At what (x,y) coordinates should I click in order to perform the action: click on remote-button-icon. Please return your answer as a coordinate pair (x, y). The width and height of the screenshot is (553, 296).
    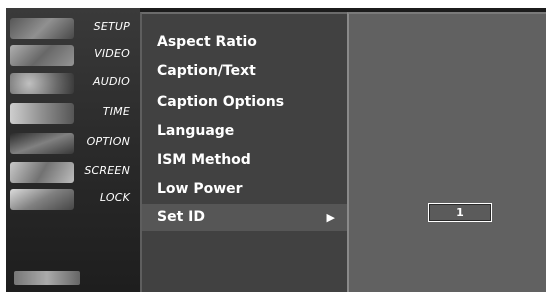
    Looking at the image, I should click on (47, 278).